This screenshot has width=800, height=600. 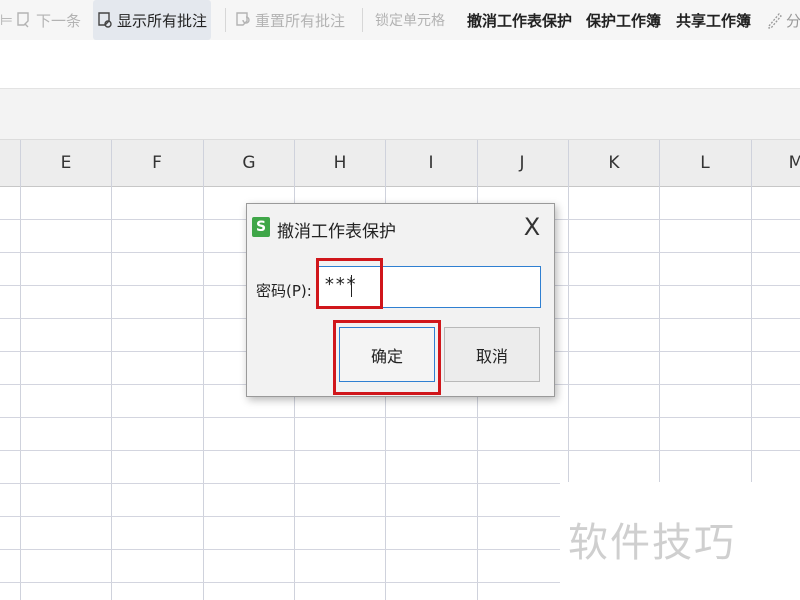 What do you see at coordinates (793, 20) in the screenshot?
I see `allow-edit-area-label: 分` at bounding box center [793, 20].